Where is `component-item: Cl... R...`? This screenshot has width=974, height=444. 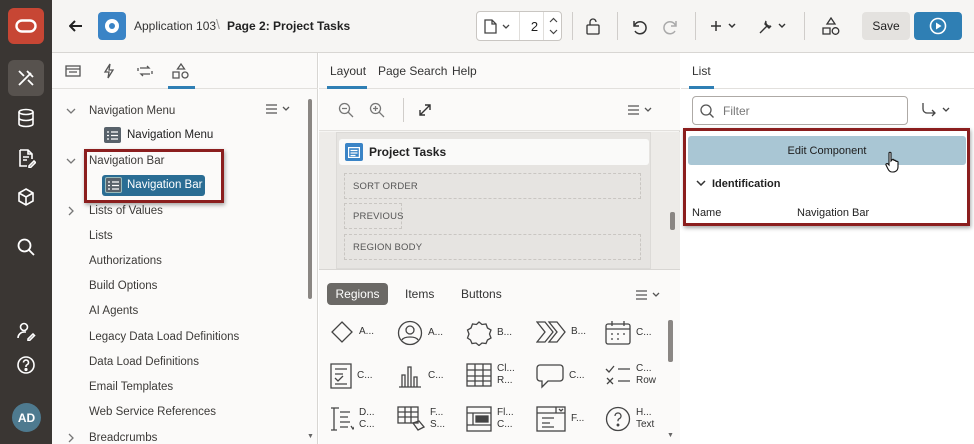 component-item: Cl... R... is located at coordinates (490, 375).